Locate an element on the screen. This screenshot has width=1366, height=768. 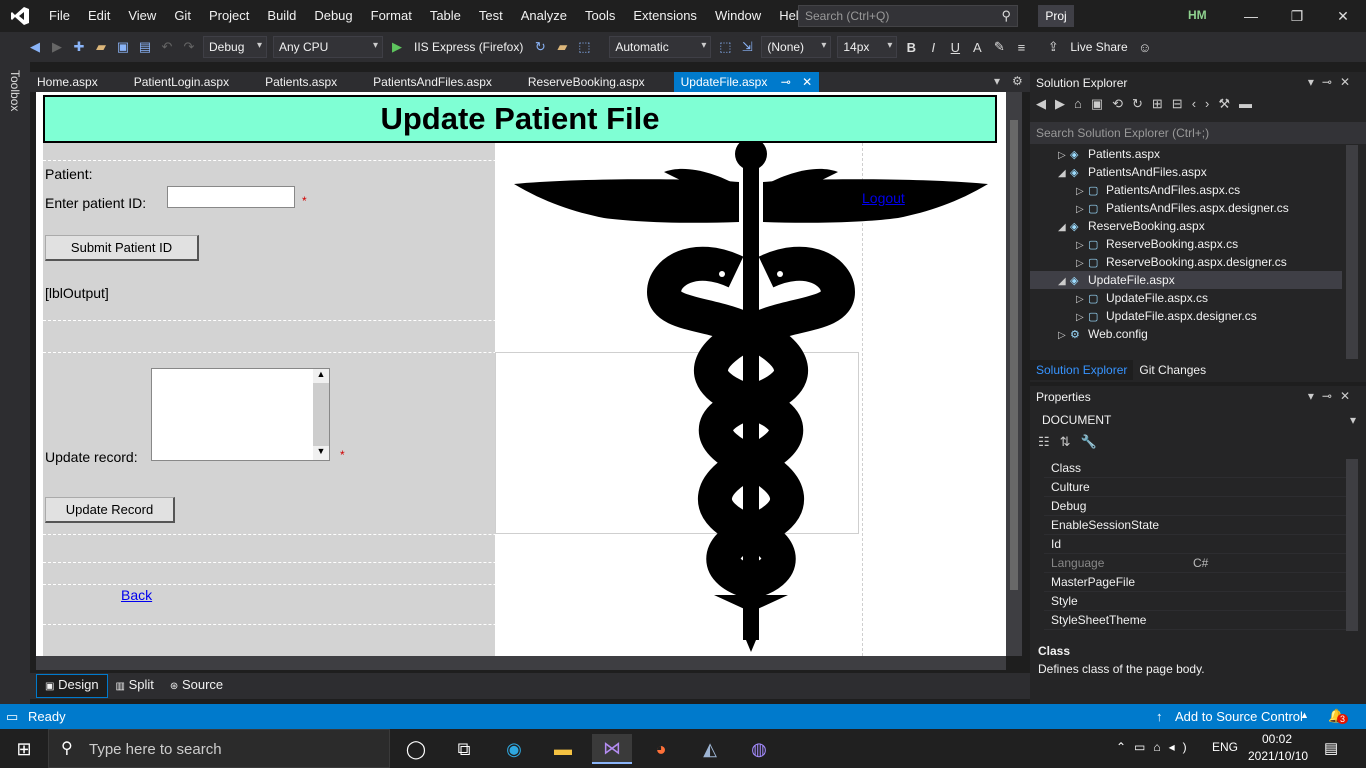
prop-row-masterpagefile: MasterPageFile is located at coordinates (1200, 582).